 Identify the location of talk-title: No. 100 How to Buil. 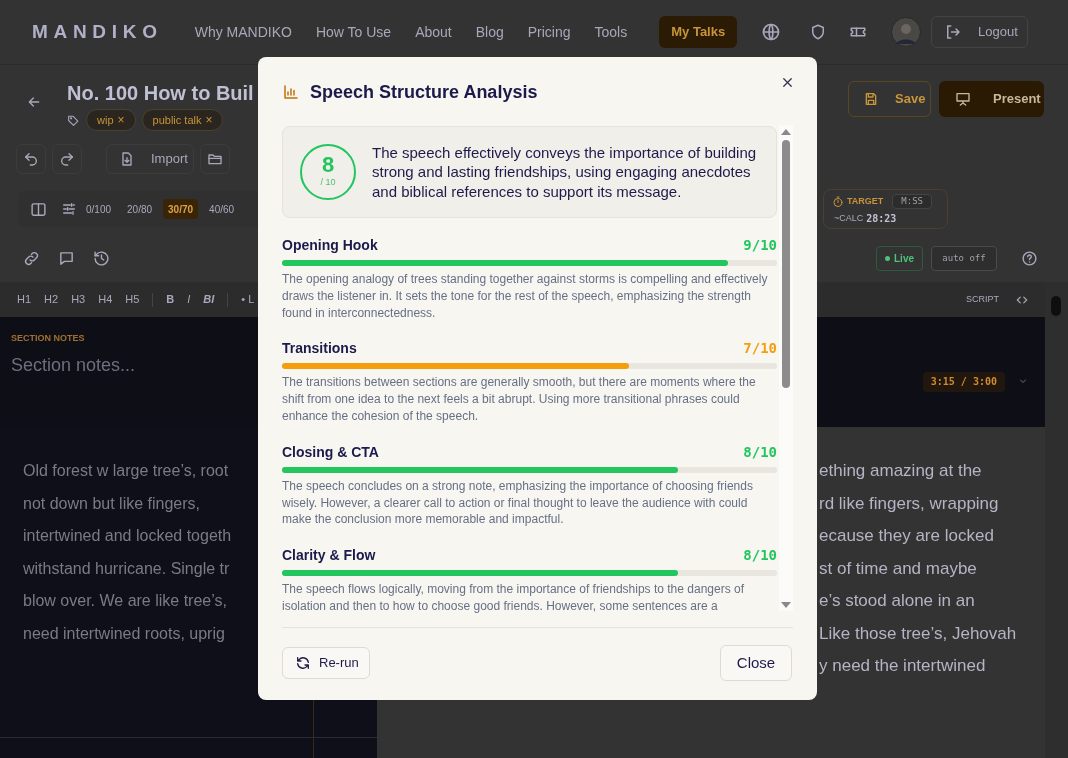
(160, 93).